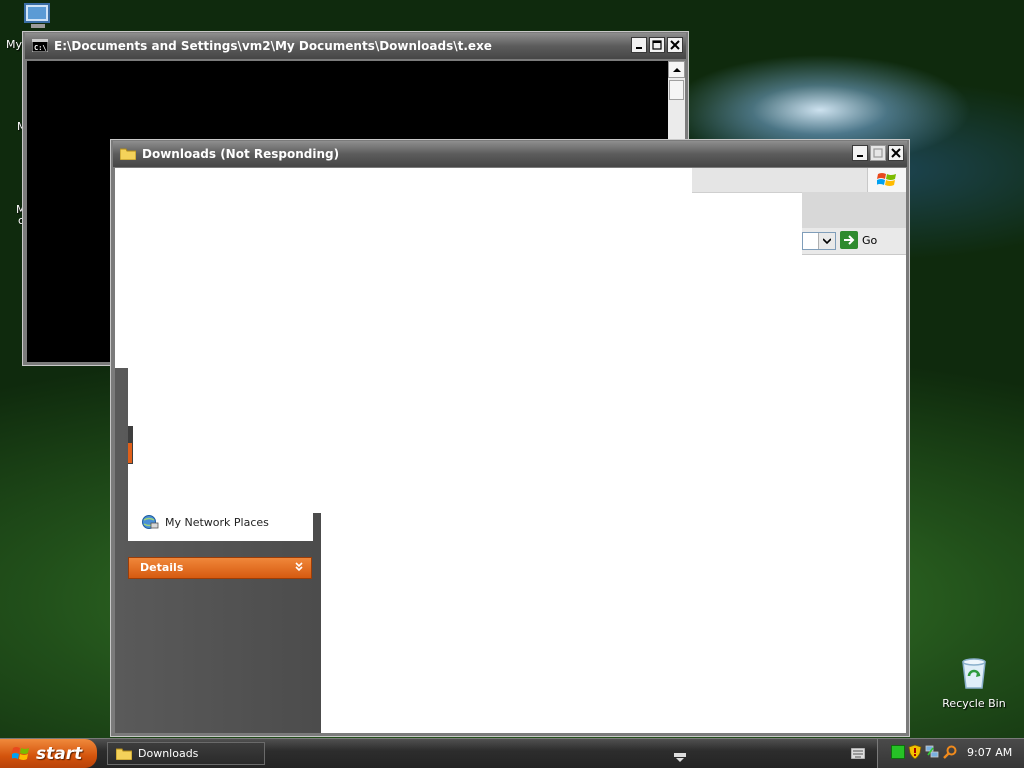 The width and height of the screenshot is (1024, 768). Describe the element at coordinates (932, 752) in the screenshot. I see `network-icon` at that location.